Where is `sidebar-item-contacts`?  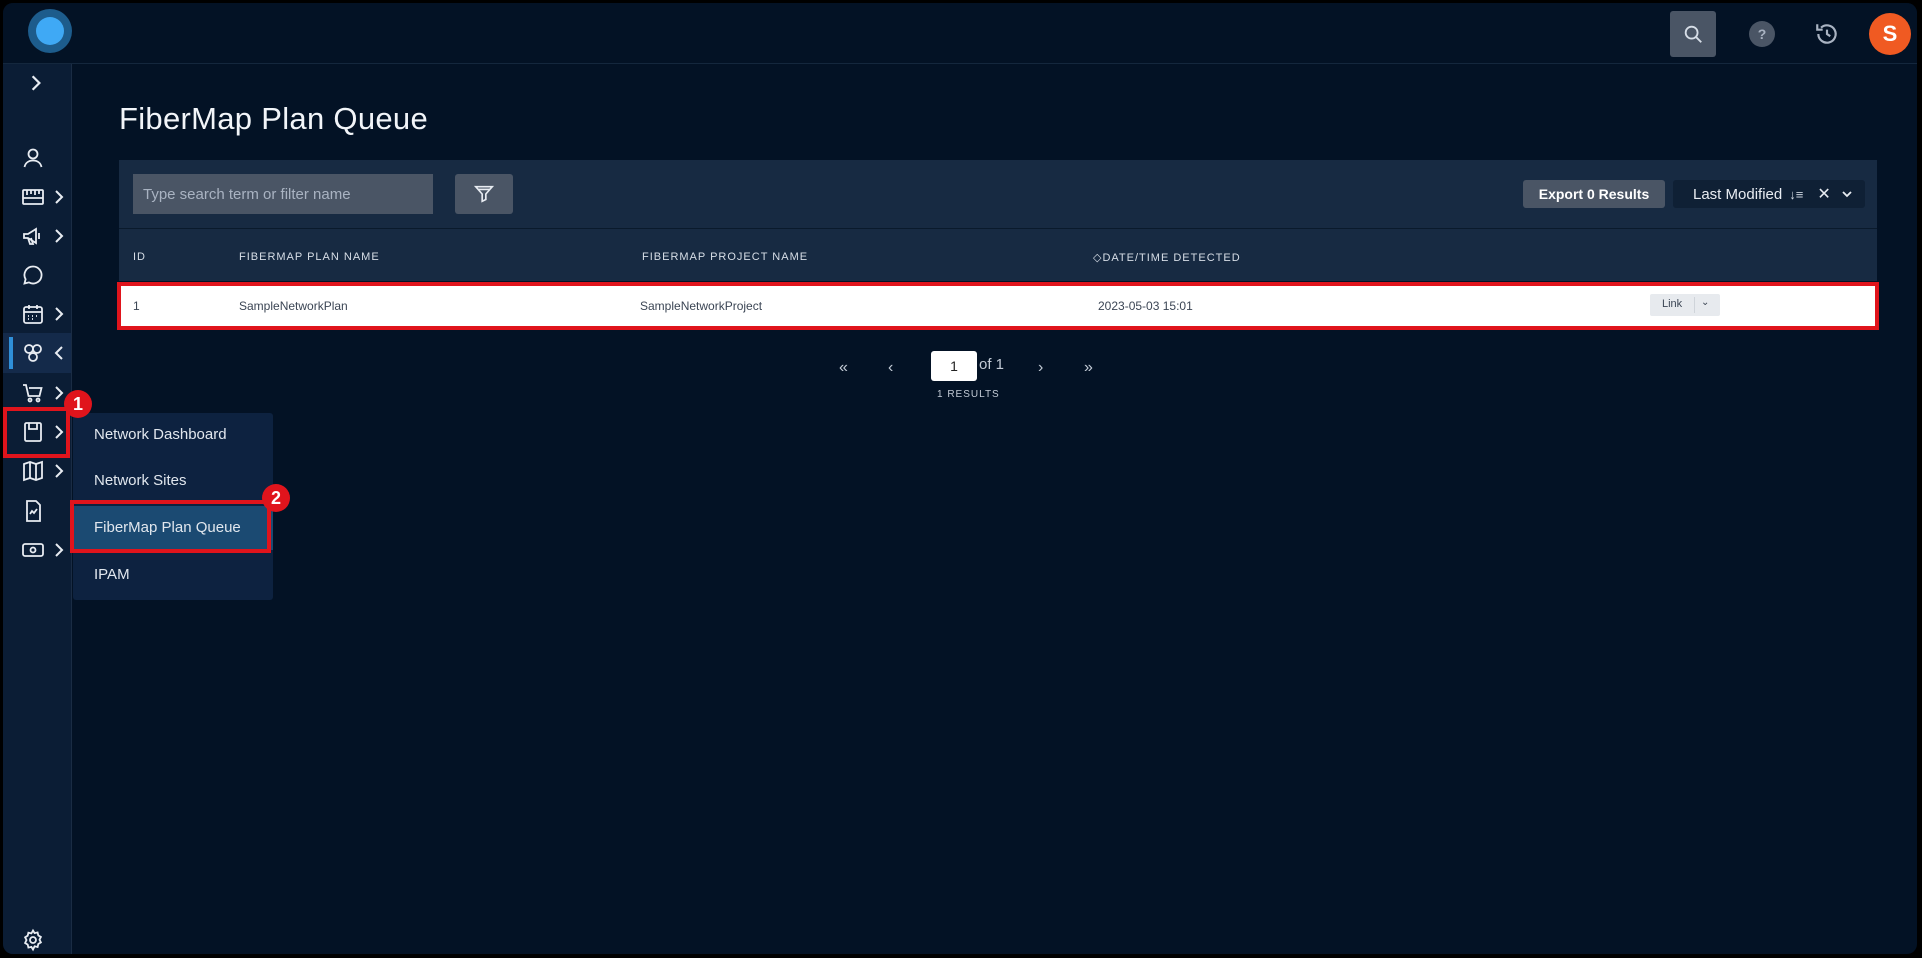 sidebar-item-contacts is located at coordinates (37, 158).